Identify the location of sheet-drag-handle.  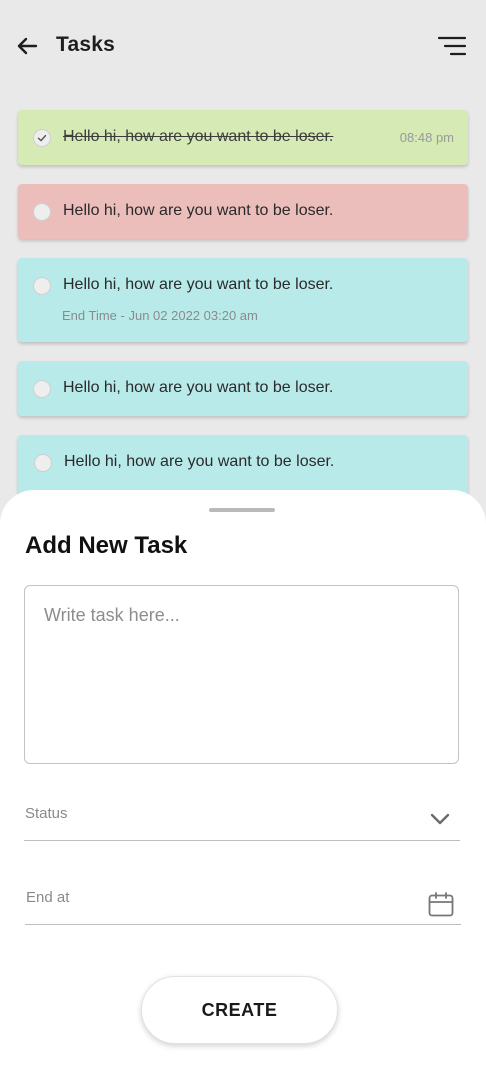
(242, 510).